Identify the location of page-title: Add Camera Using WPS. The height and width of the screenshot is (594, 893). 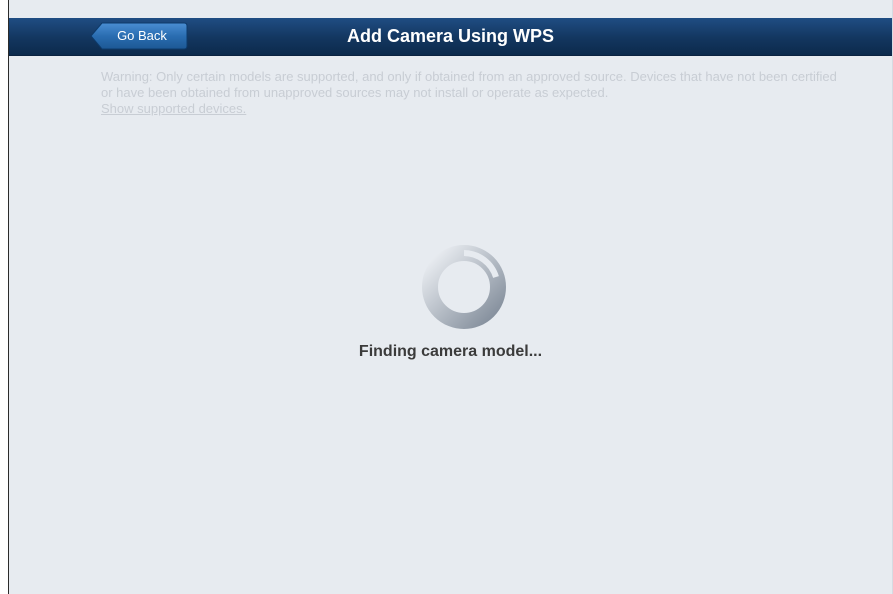
(450, 36).